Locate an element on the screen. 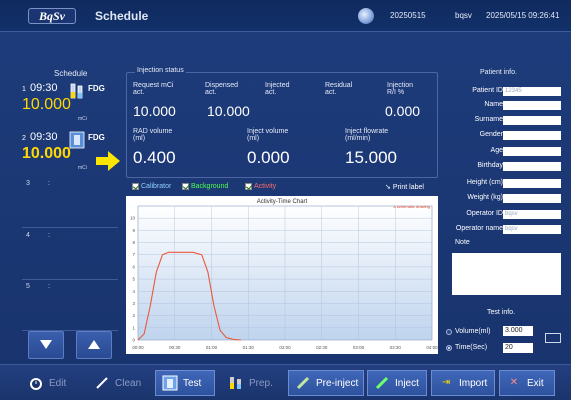 The height and width of the screenshot is (400, 571). scroll-up-button is located at coordinates (94, 345).